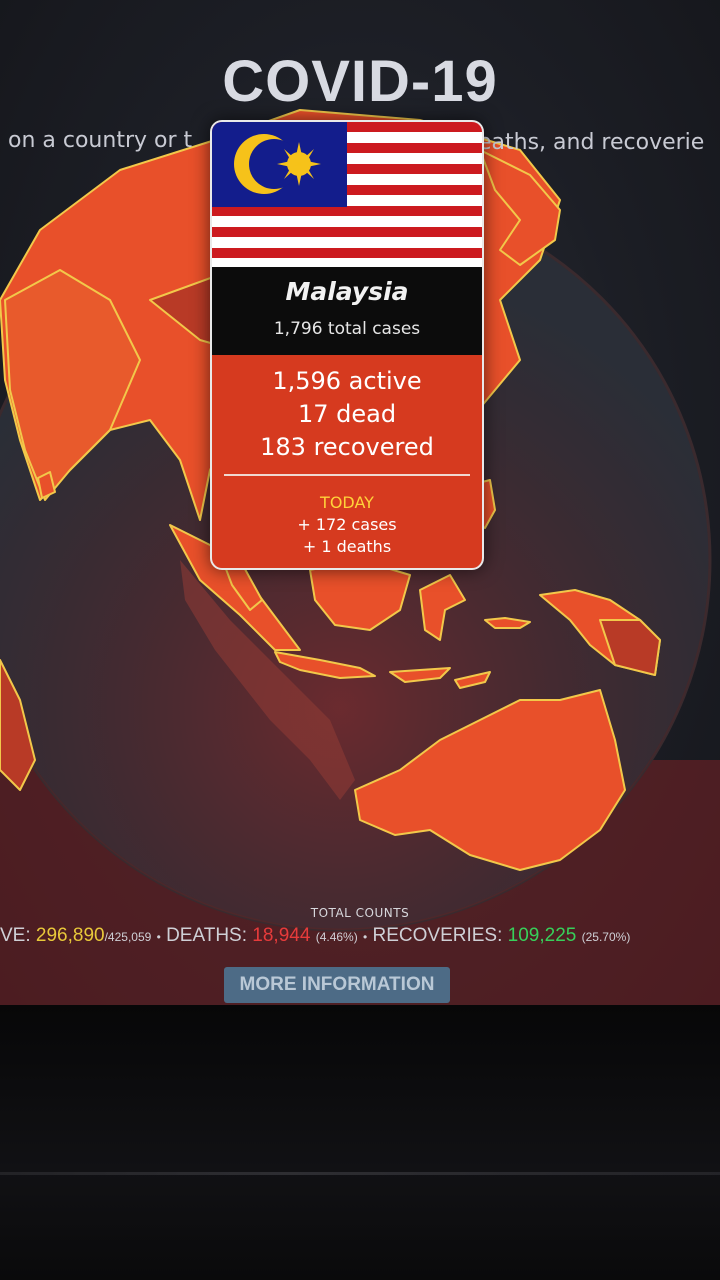 This screenshot has width=720, height=1280. I want to click on today-cases: + 172 cases, so click(347, 524).